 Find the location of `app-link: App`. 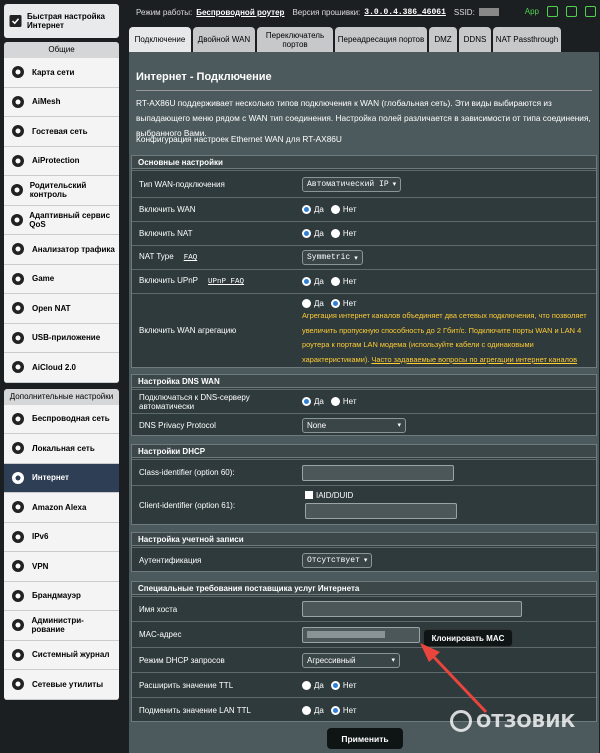

app-link: App is located at coordinates (532, 11).